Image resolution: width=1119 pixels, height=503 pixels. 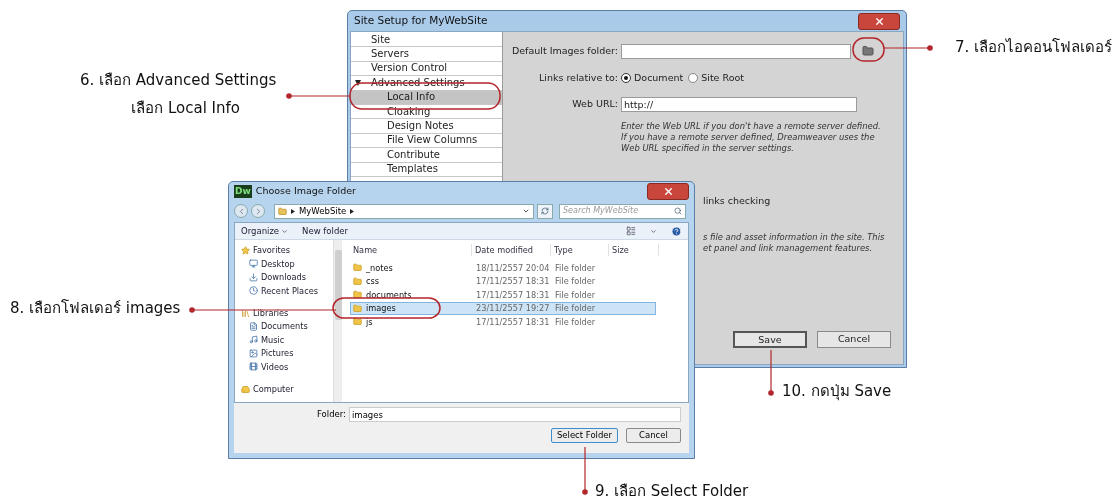 What do you see at coordinates (358, 83) in the screenshot?
I see `expand-arrow-icon` at bounding box center [358, 83].